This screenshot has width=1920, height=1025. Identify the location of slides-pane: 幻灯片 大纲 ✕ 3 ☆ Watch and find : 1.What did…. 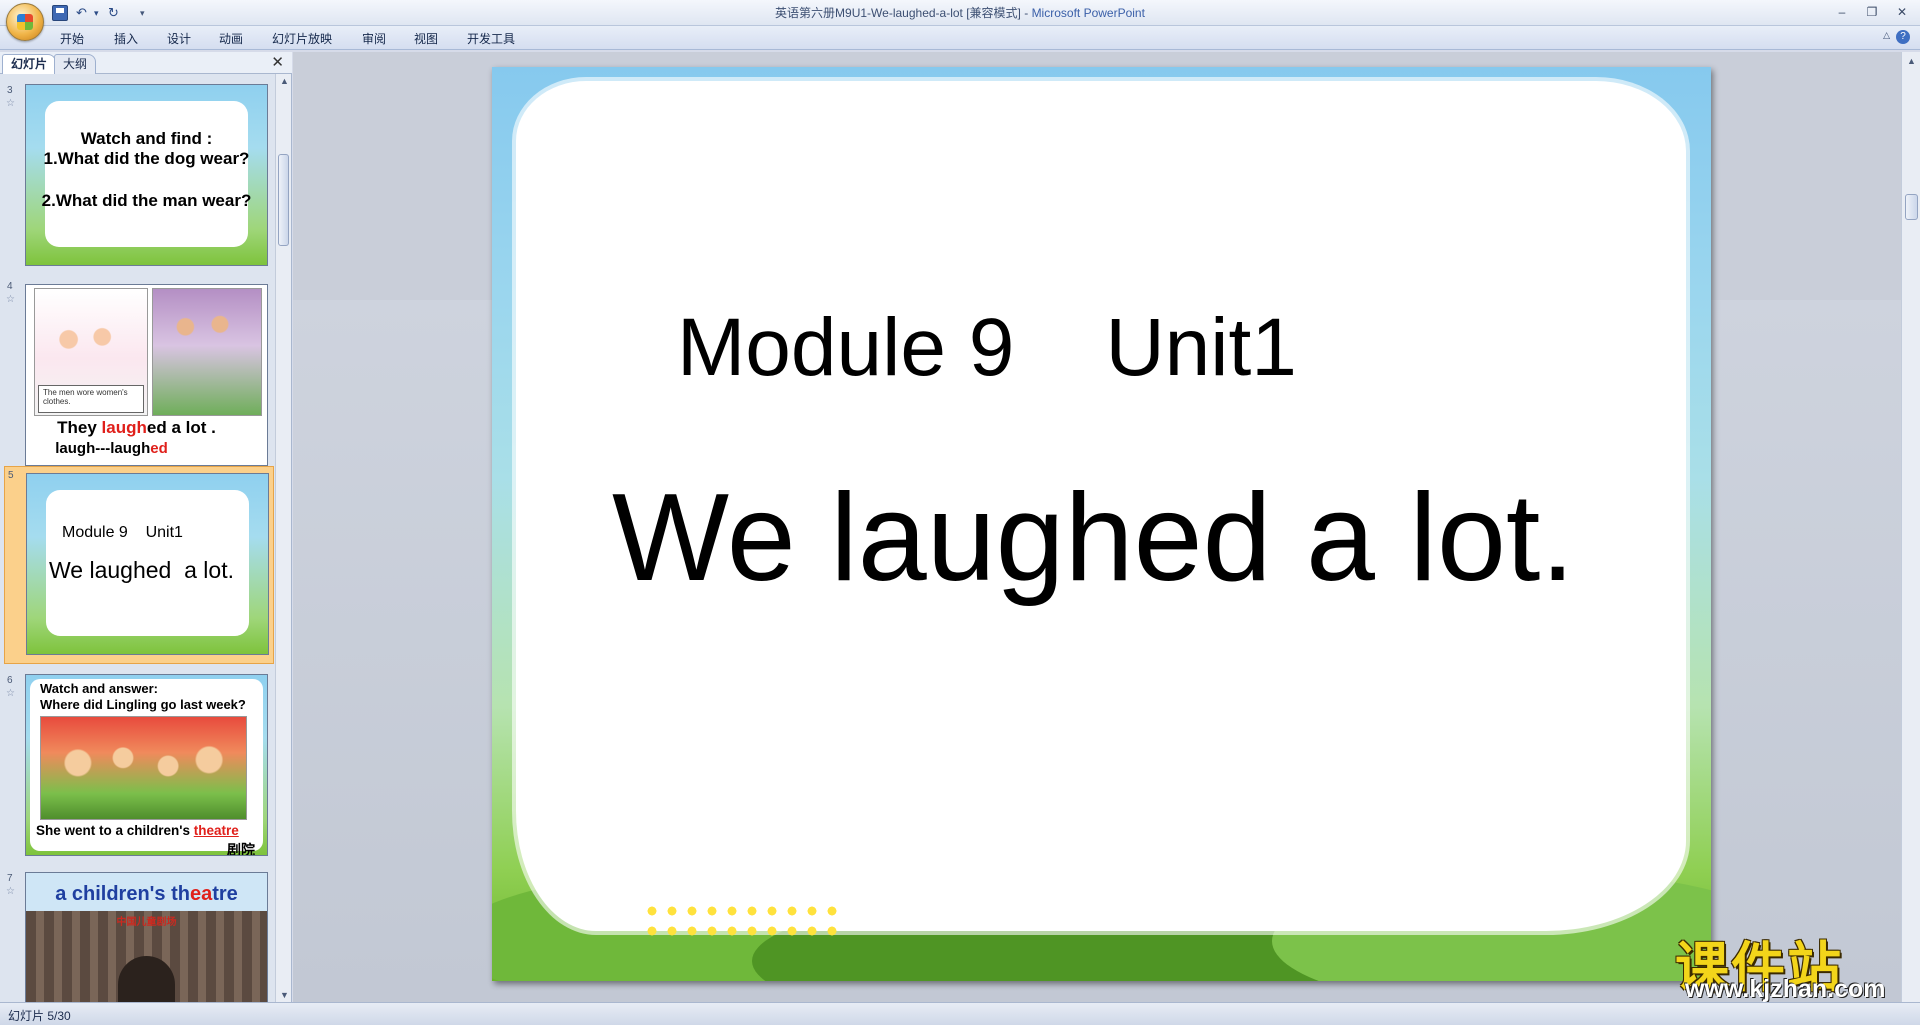
(146, 527).